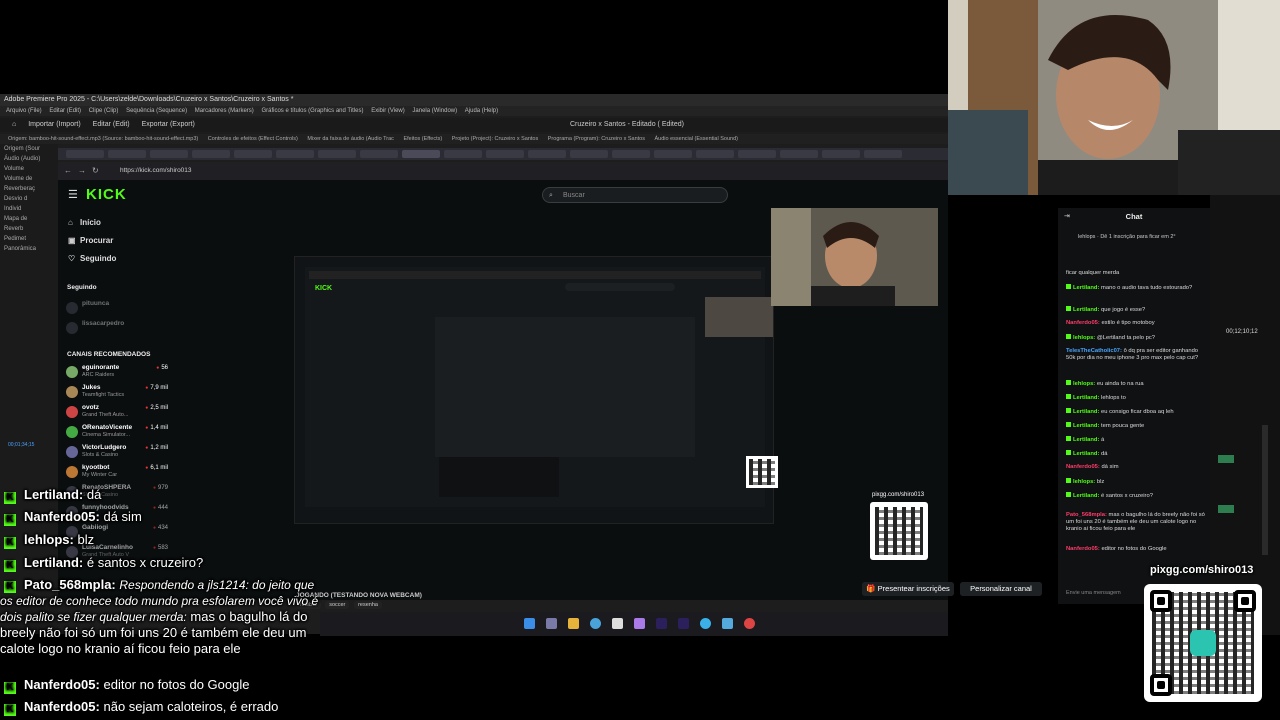 This screenshot has width=1280, height=720. I want to click on reload-icon: ↻, so click(95, 171).